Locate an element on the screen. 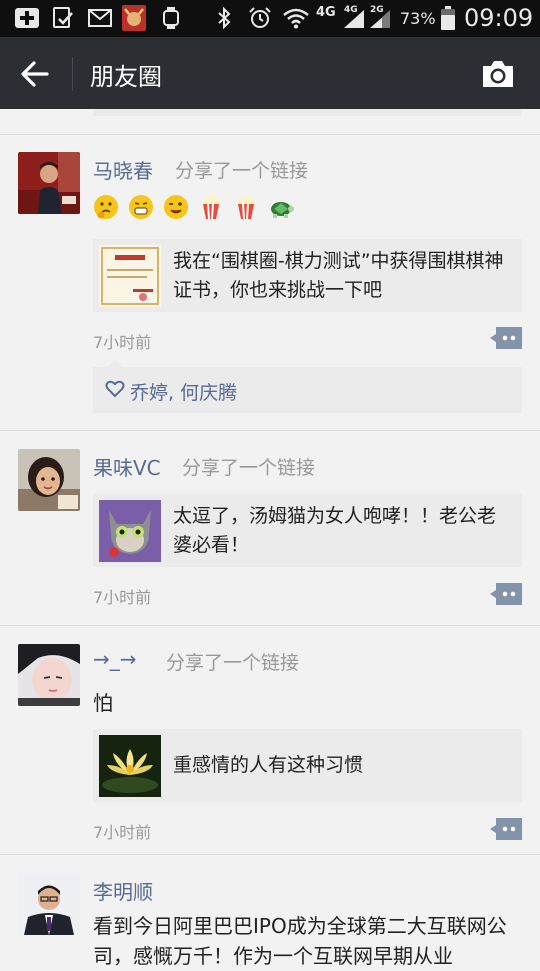 The image size is (540, 971). signal-icon is located at coordinates (354, 19).